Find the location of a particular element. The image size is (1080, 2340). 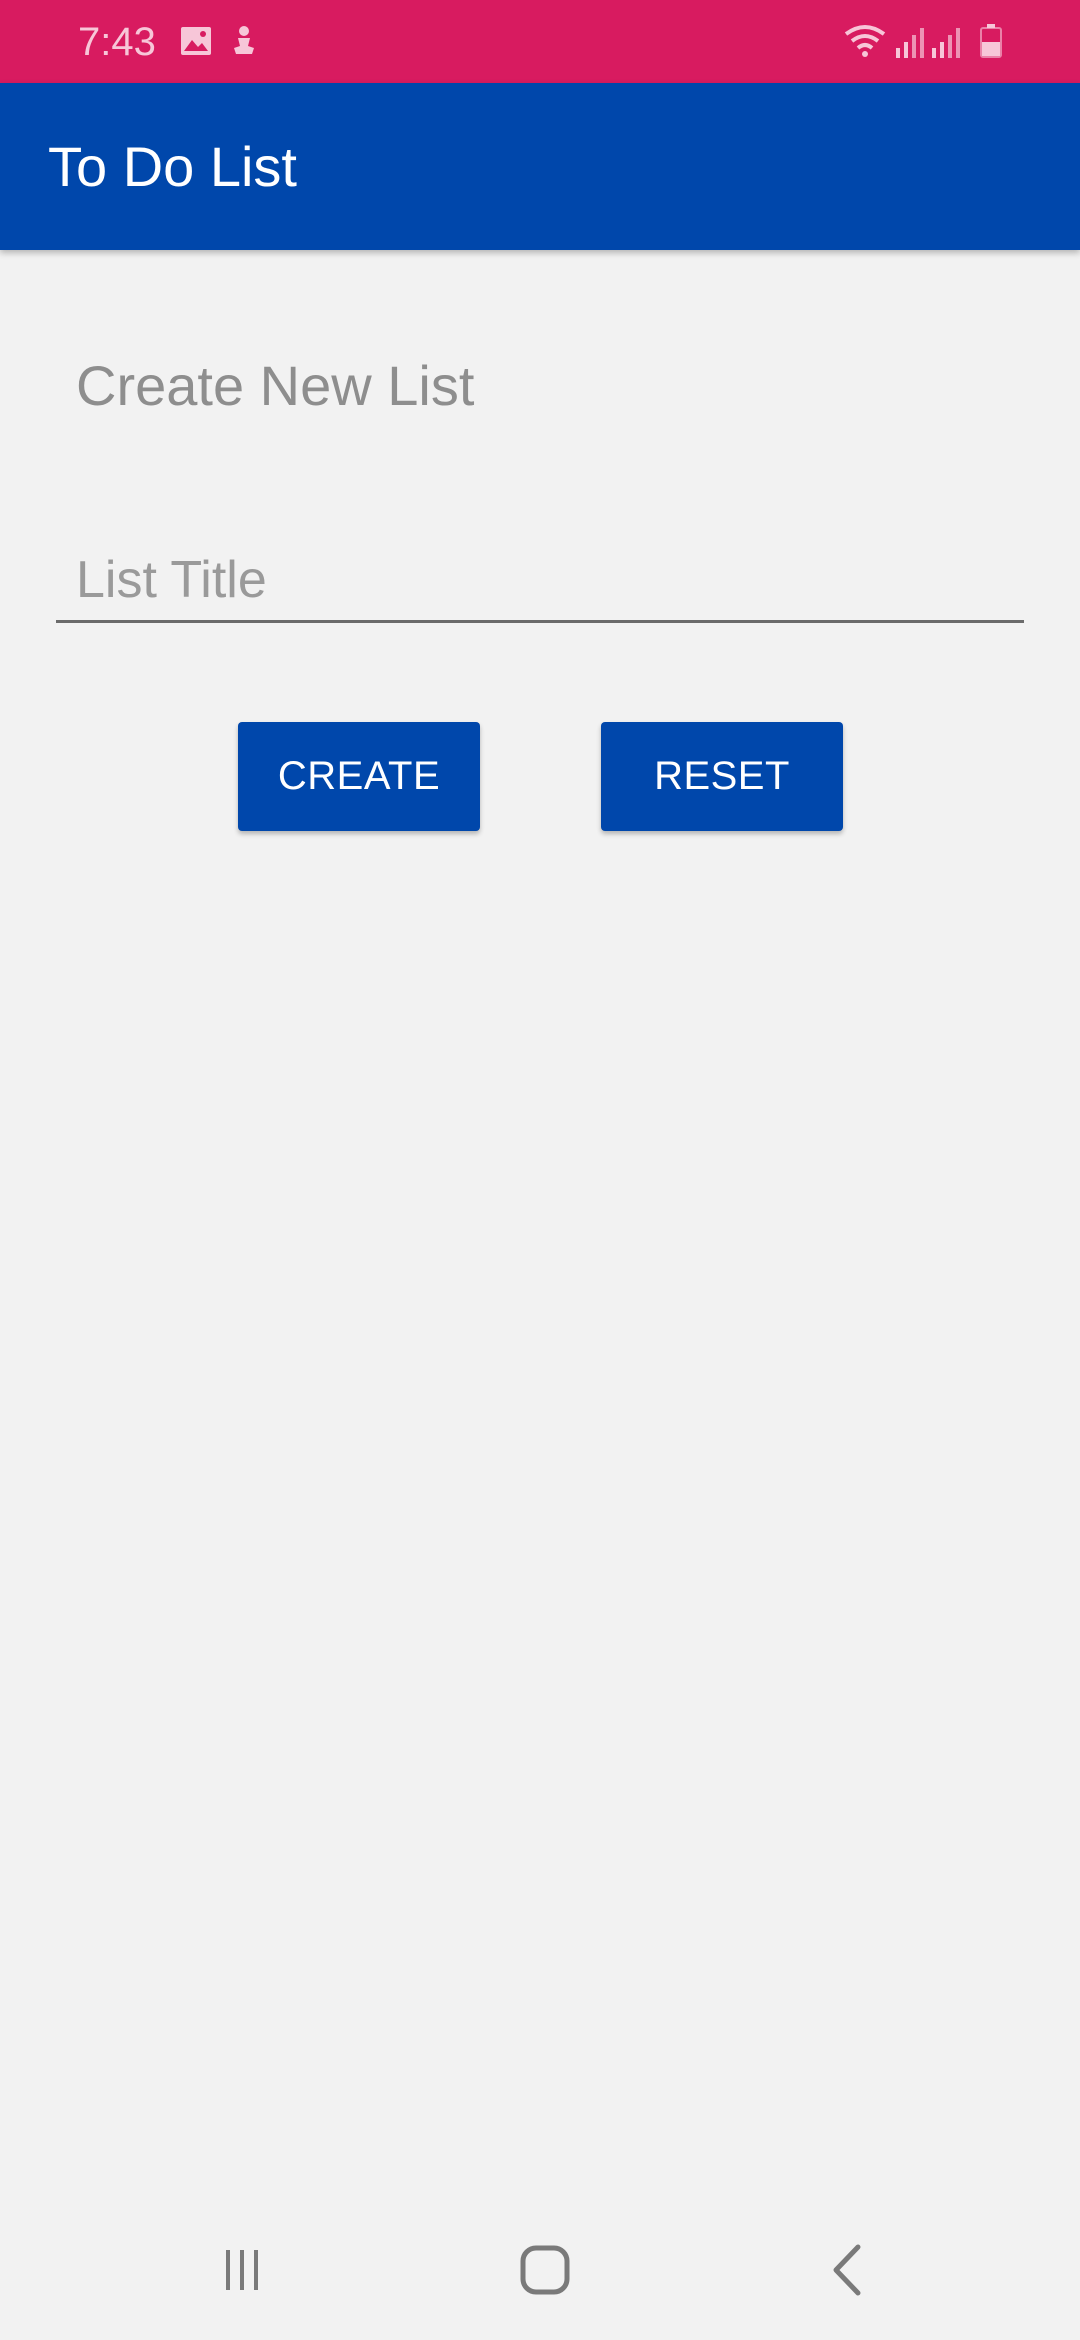

back-button is located at coordinates (848, 2270).